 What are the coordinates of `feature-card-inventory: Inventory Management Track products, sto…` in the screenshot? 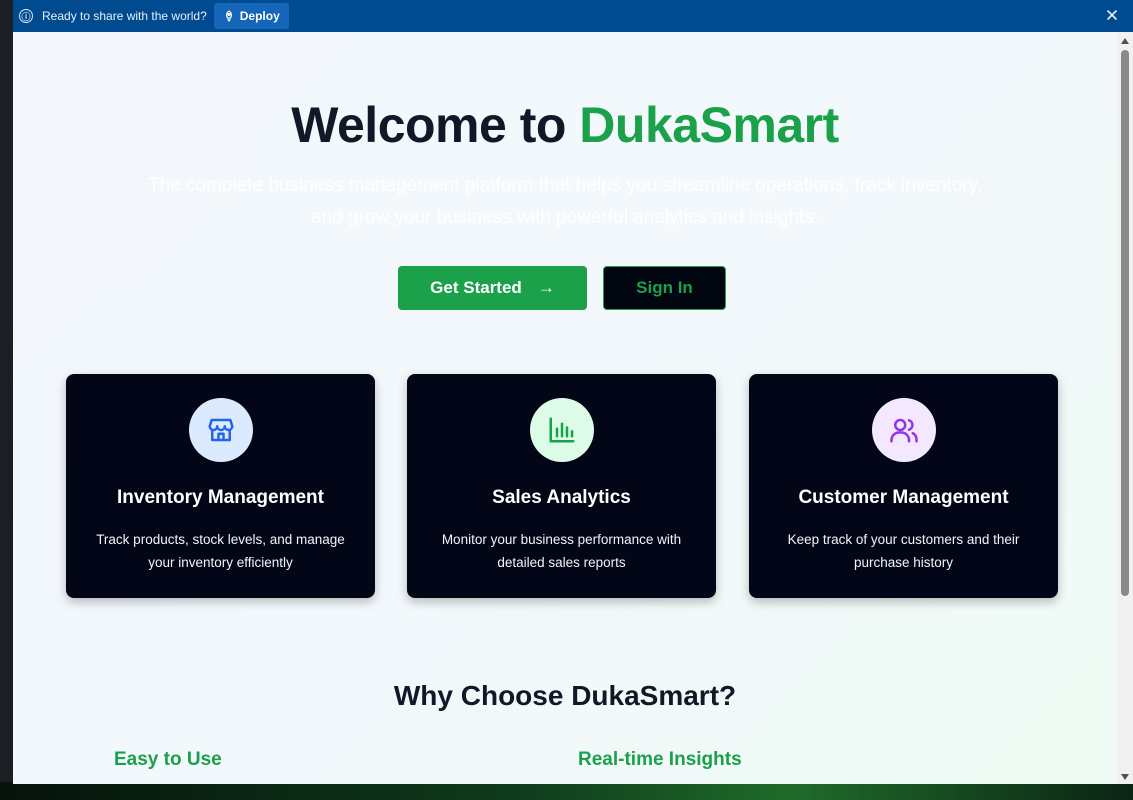 It's located at (220, 486).